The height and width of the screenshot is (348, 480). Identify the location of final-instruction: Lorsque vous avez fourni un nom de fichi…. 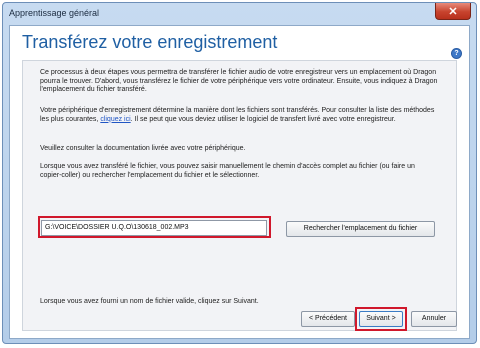
(149, 301).